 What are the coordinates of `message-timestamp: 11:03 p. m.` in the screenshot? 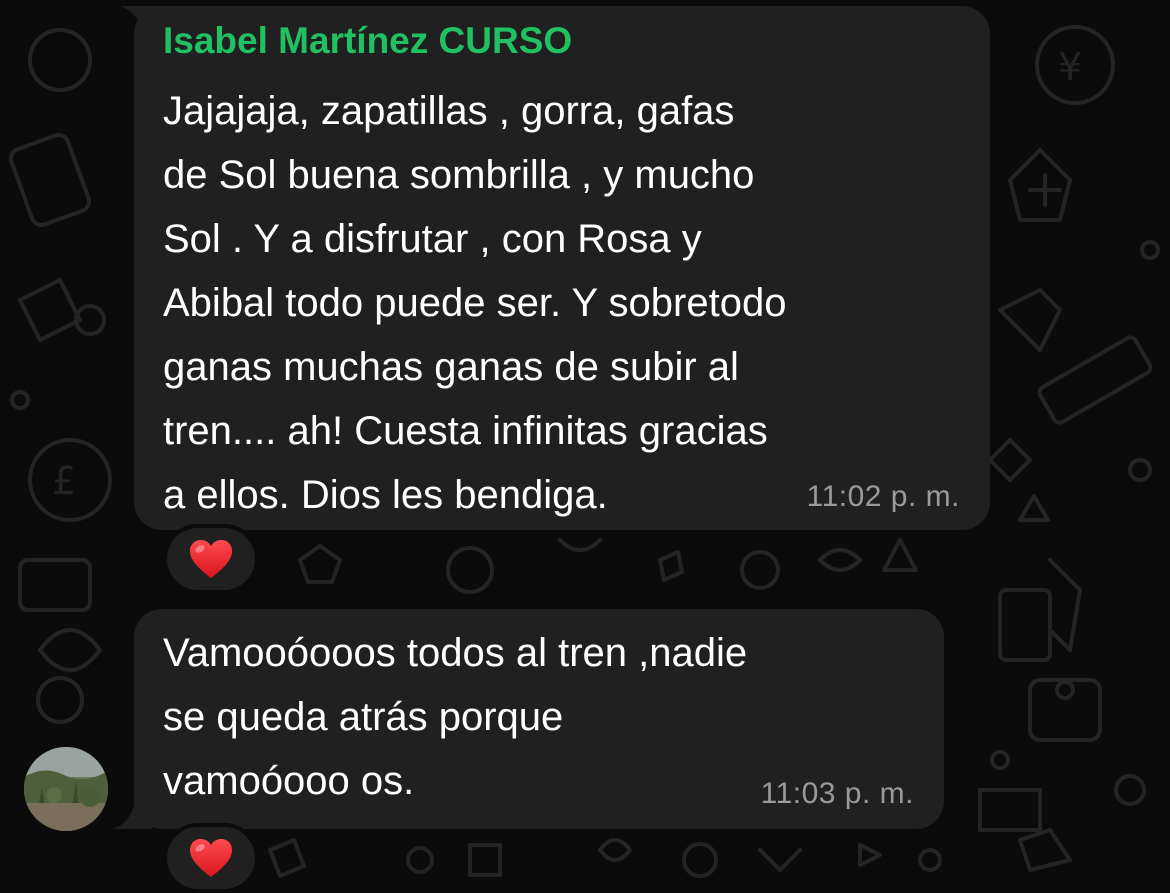 It's located at (837, 793).